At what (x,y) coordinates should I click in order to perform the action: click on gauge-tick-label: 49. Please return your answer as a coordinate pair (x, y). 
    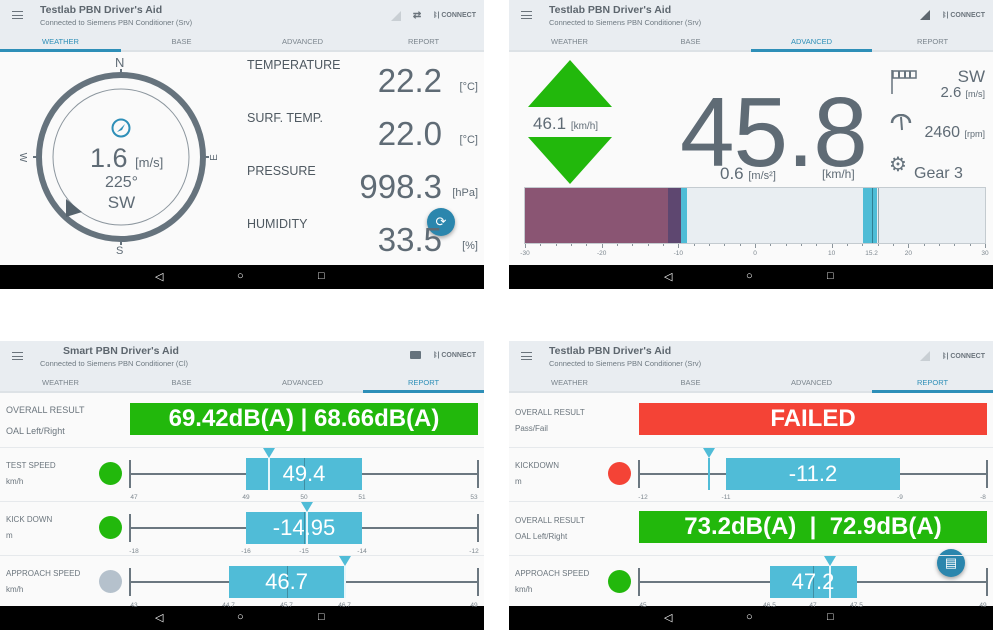
    Looking at the image, I should click on (983, 605).